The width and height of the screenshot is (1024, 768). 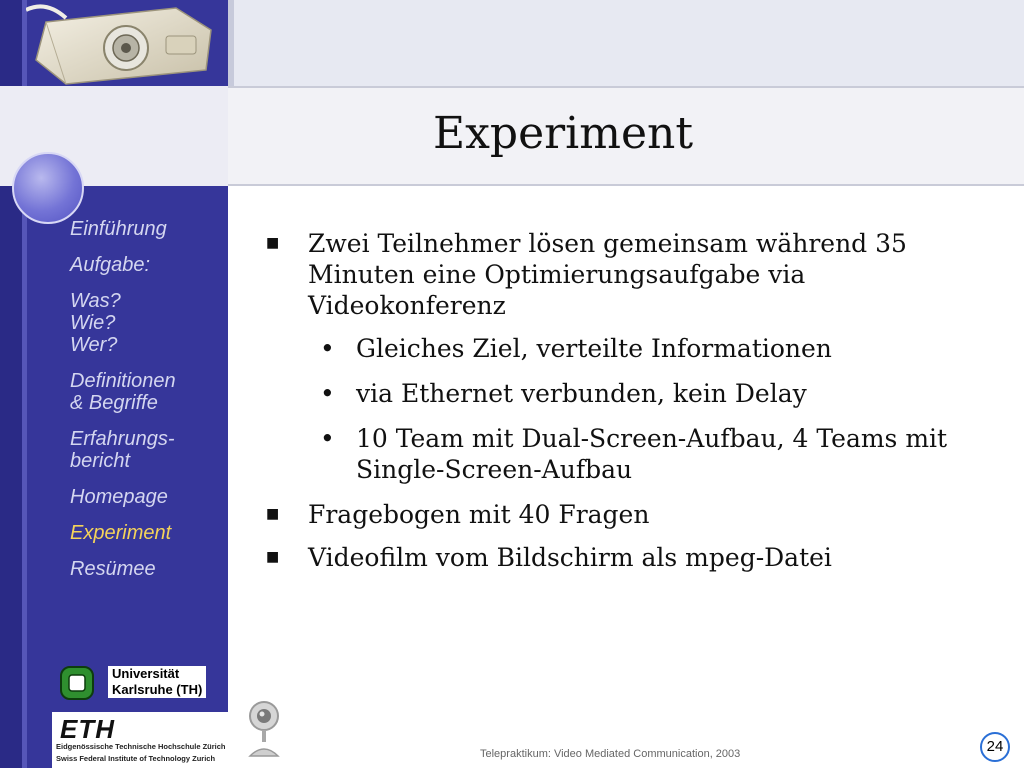 I want to click on nav-item-einfuehrung: Einführung, so click(x=145, y=229).